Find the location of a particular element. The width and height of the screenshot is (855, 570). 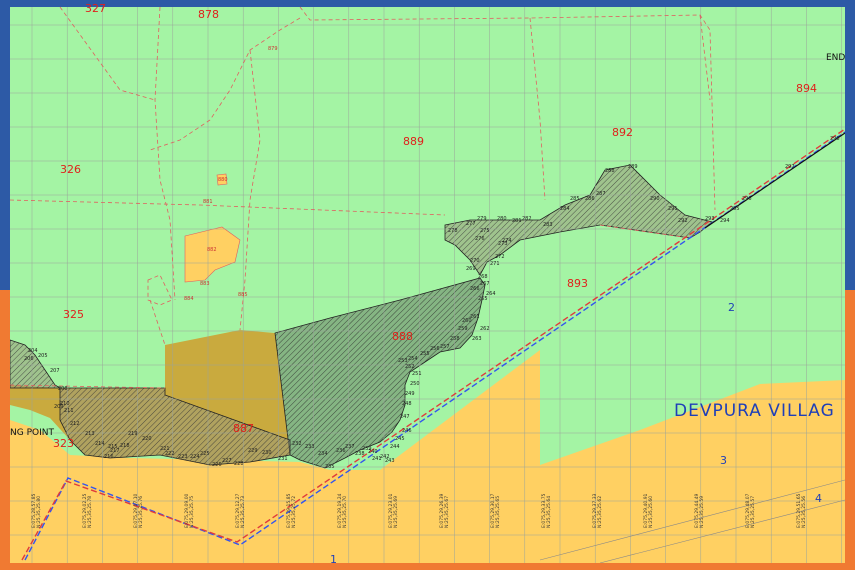

survey-point-label: 250 is located at coordinates (415, 384).